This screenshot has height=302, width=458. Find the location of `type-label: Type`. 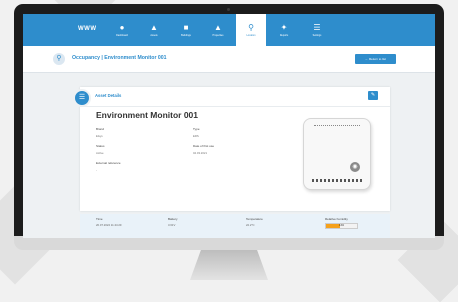

type-label: Type is located at coordinates (196, 129).